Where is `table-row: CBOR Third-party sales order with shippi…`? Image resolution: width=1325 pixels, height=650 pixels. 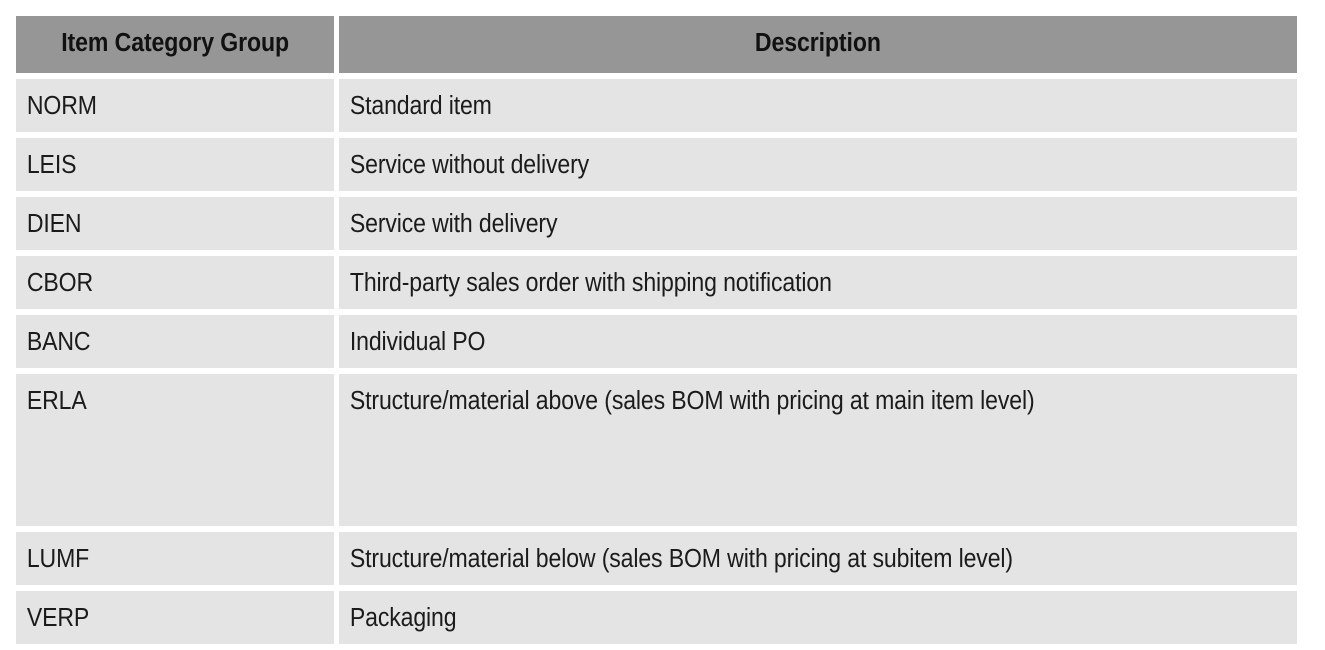
table-row: CBOR Third-party sales order with shippi… is located at coordinates (656, 282).